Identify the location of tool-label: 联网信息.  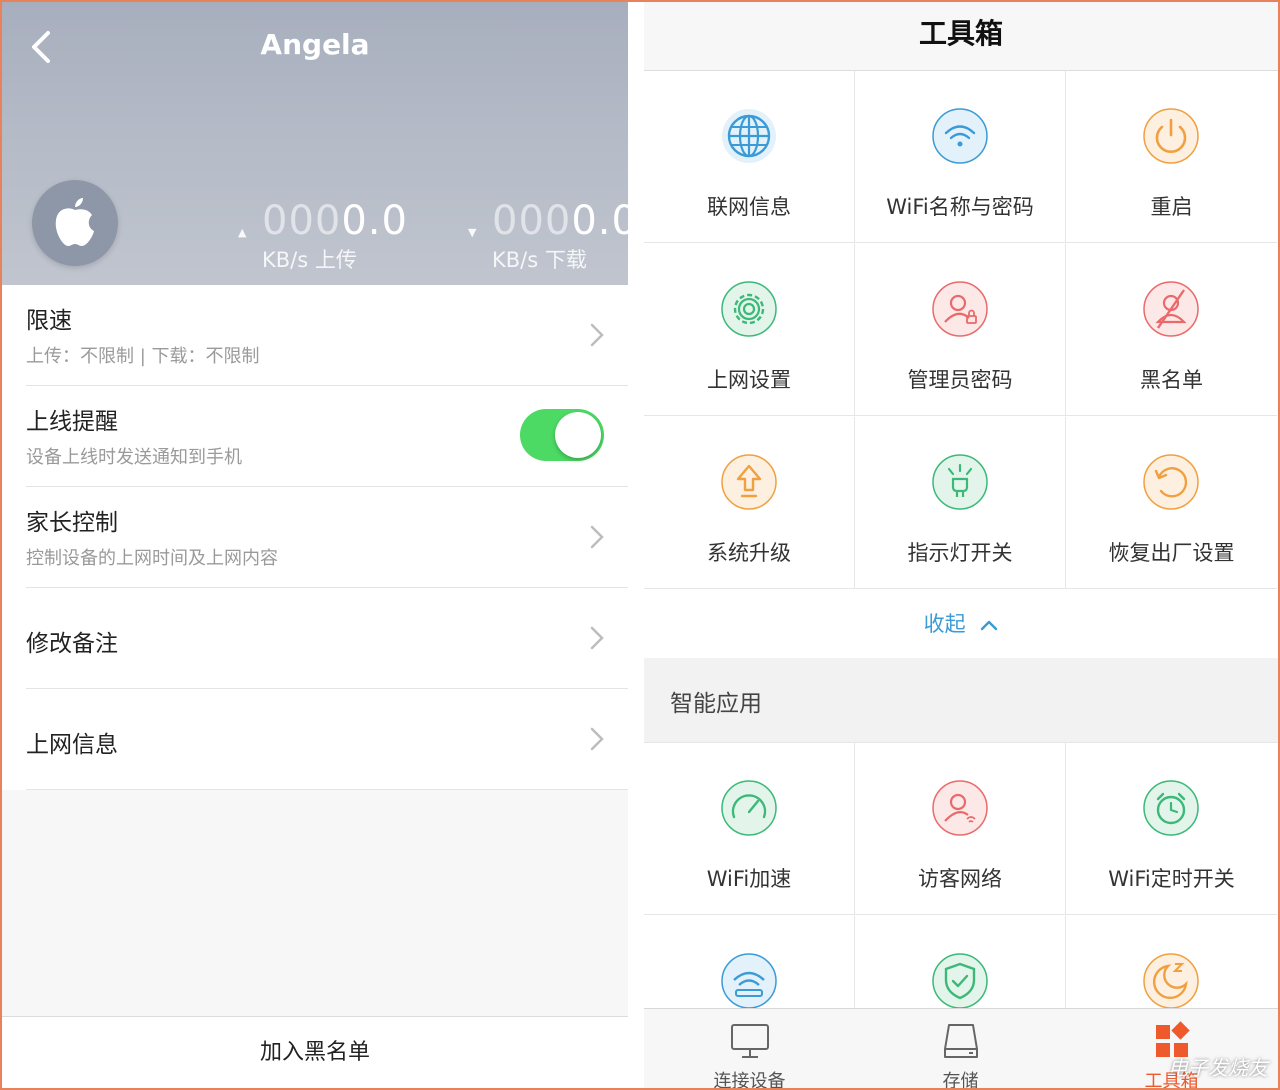
(749, 207).